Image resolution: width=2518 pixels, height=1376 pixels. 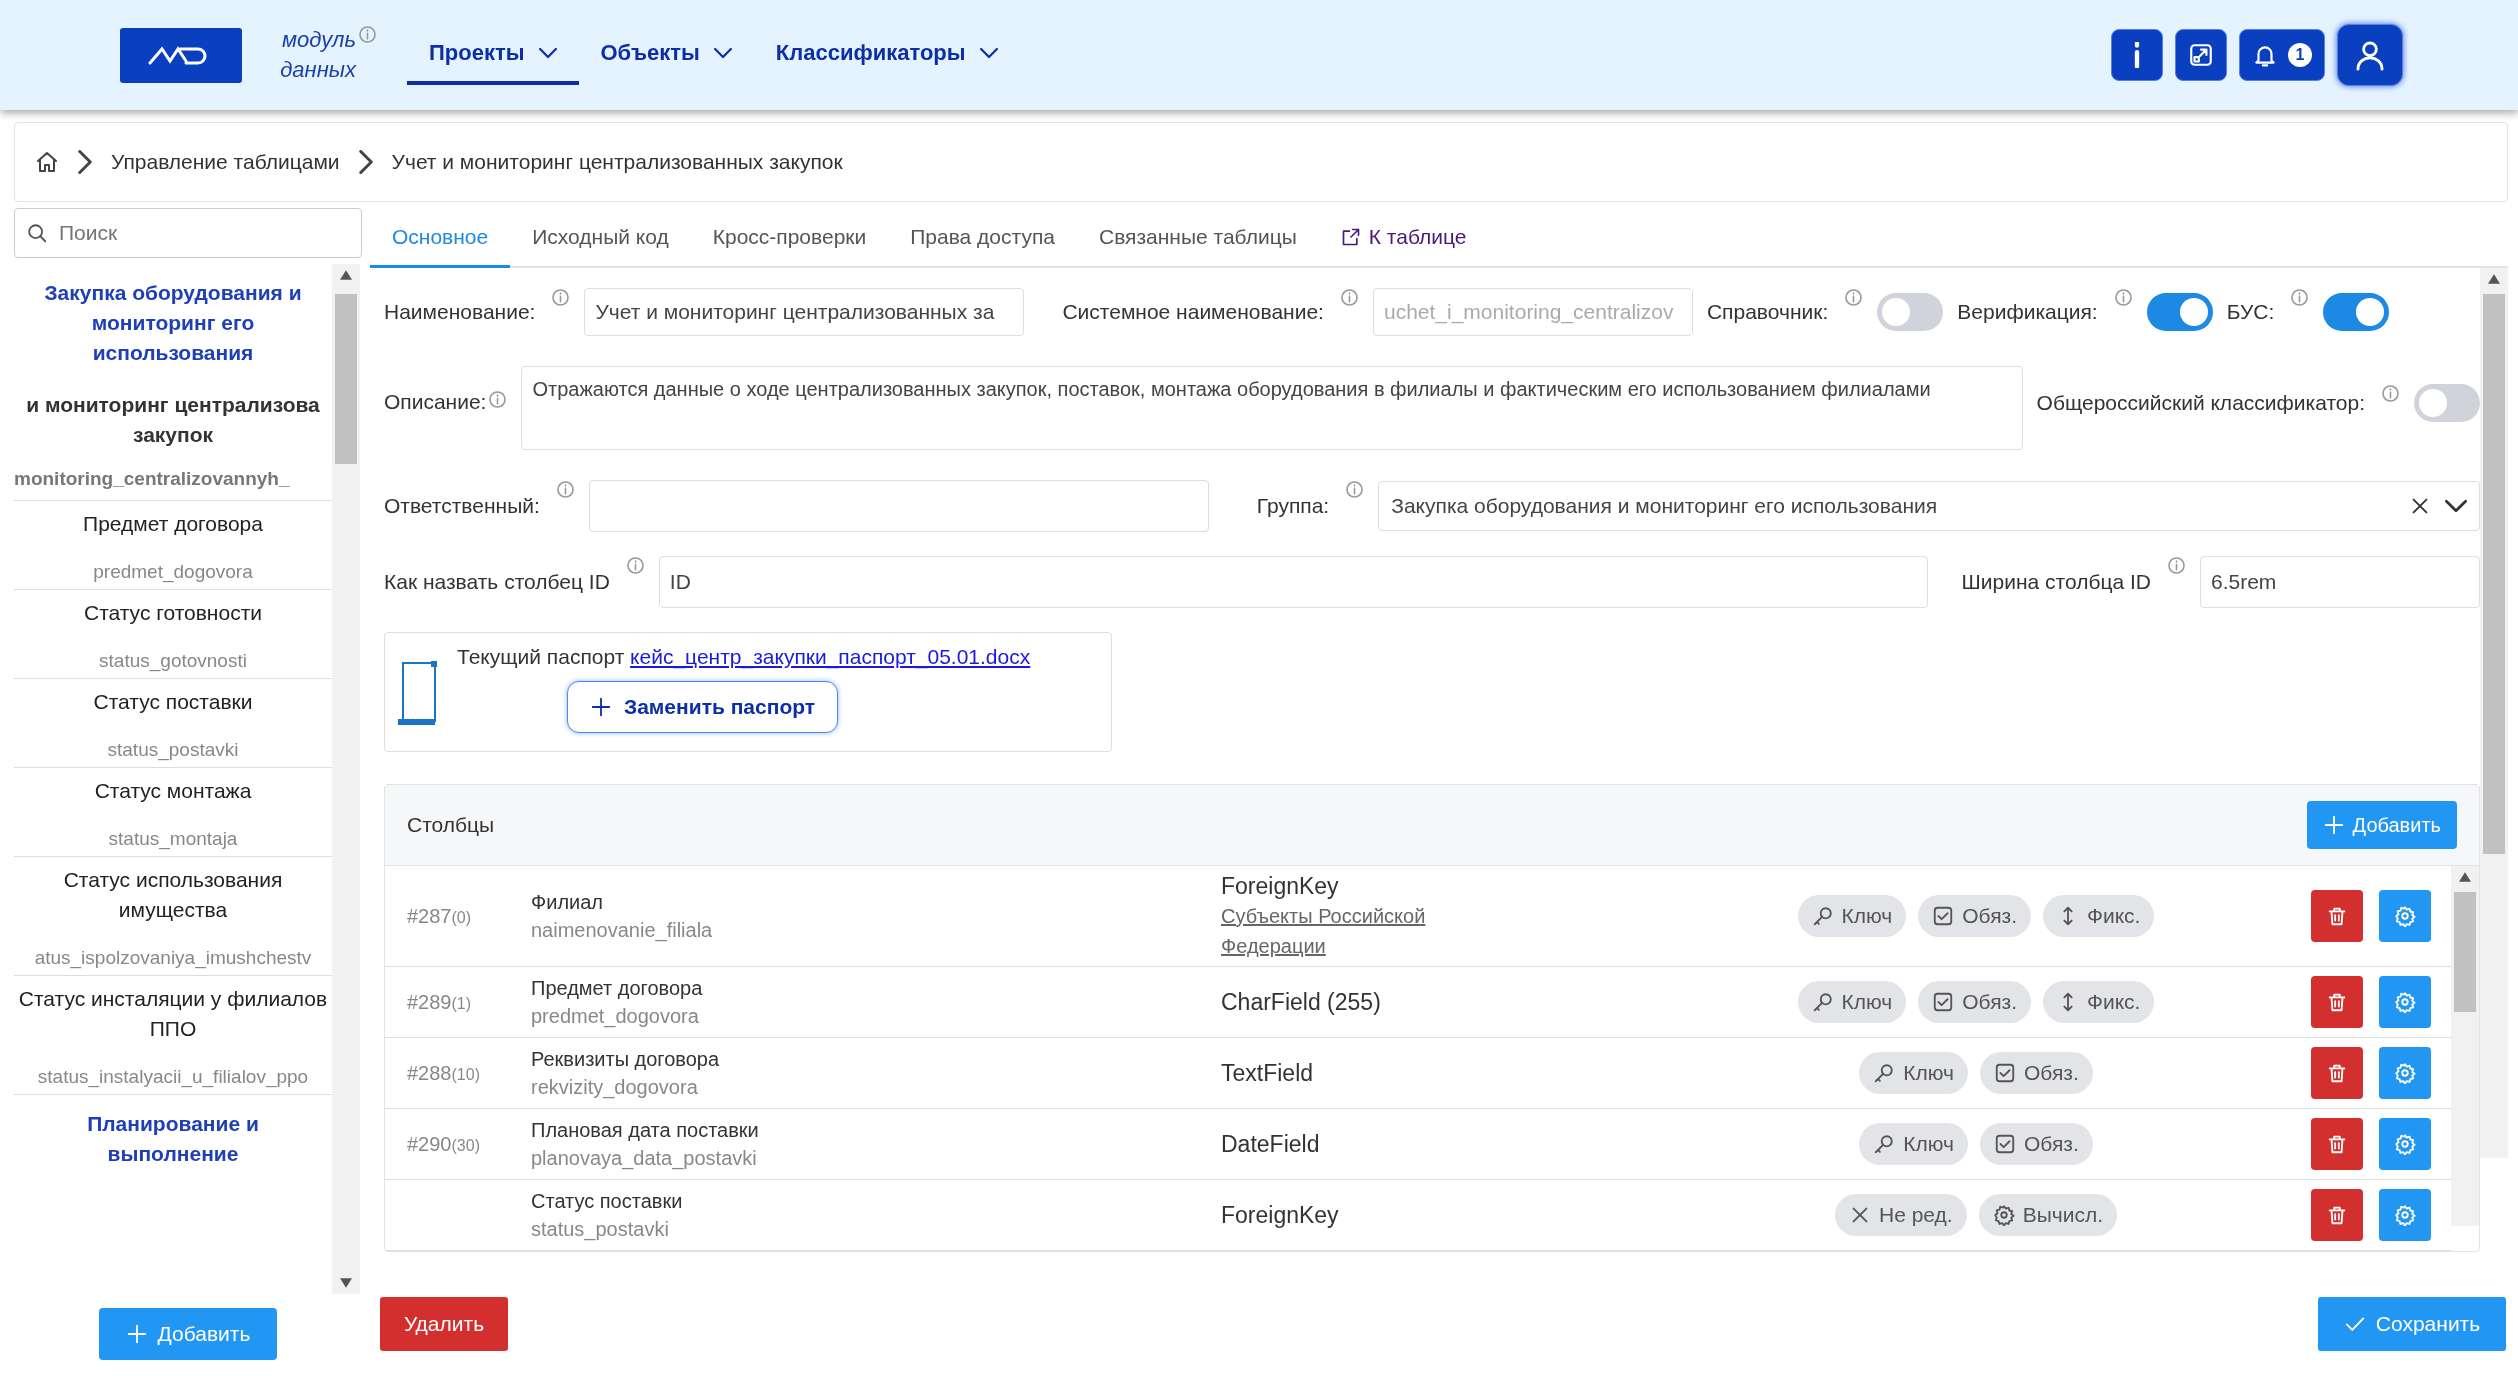 I want to click on sidebar-item-system-name: atus_ispolzovaniya_imushchestv, so click(x=173, y=958).